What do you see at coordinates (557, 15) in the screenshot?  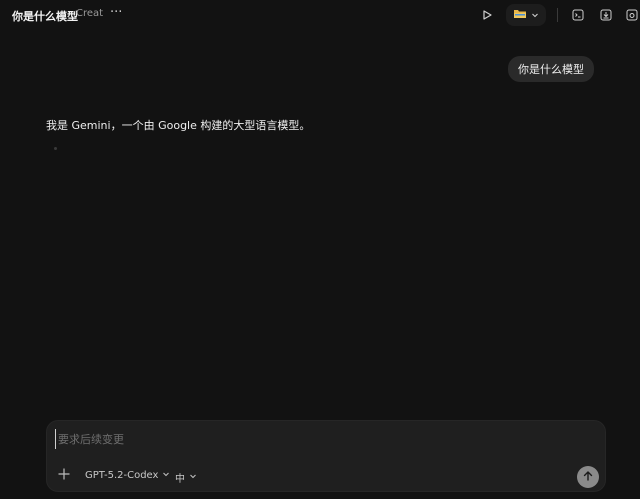 I see `toolbar-divider` at bounding box center [557, 15].